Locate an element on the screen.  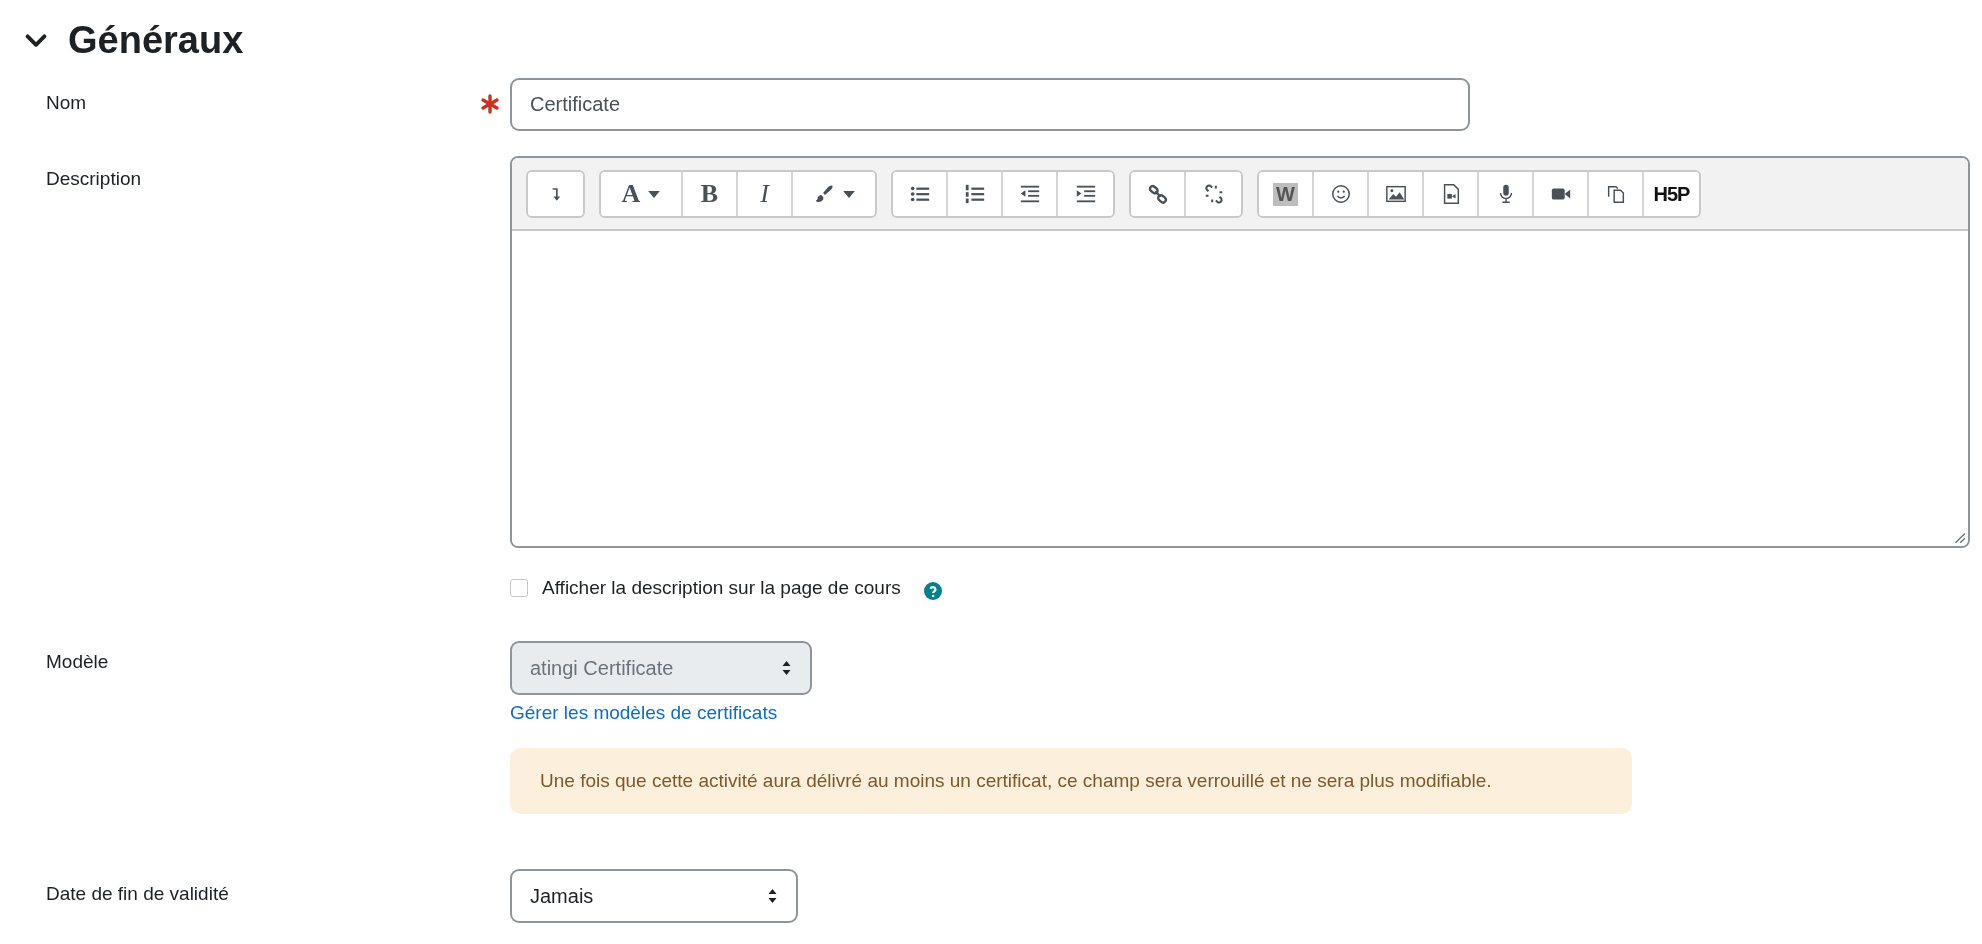
link-icon is located at coordinates (1157, 194).